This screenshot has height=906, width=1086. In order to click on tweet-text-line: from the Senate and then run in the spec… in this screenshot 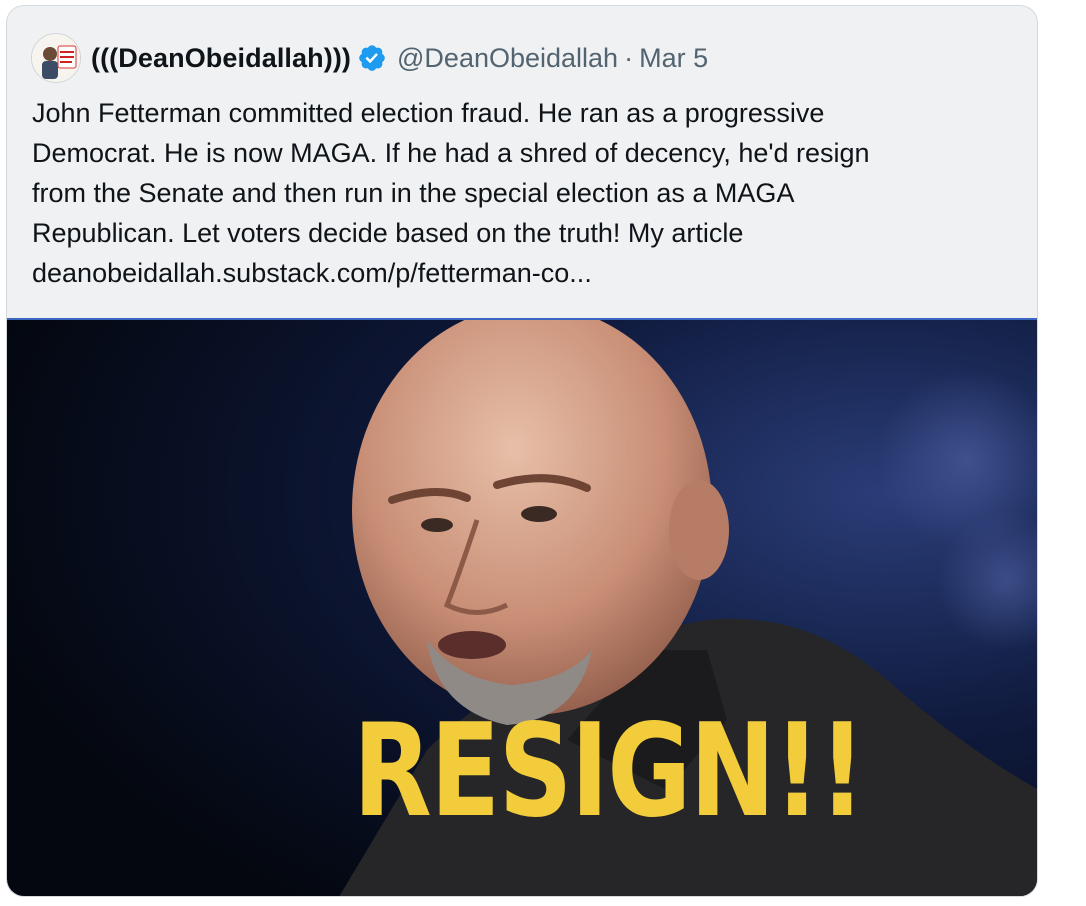, I will do `click(413, 193)`.